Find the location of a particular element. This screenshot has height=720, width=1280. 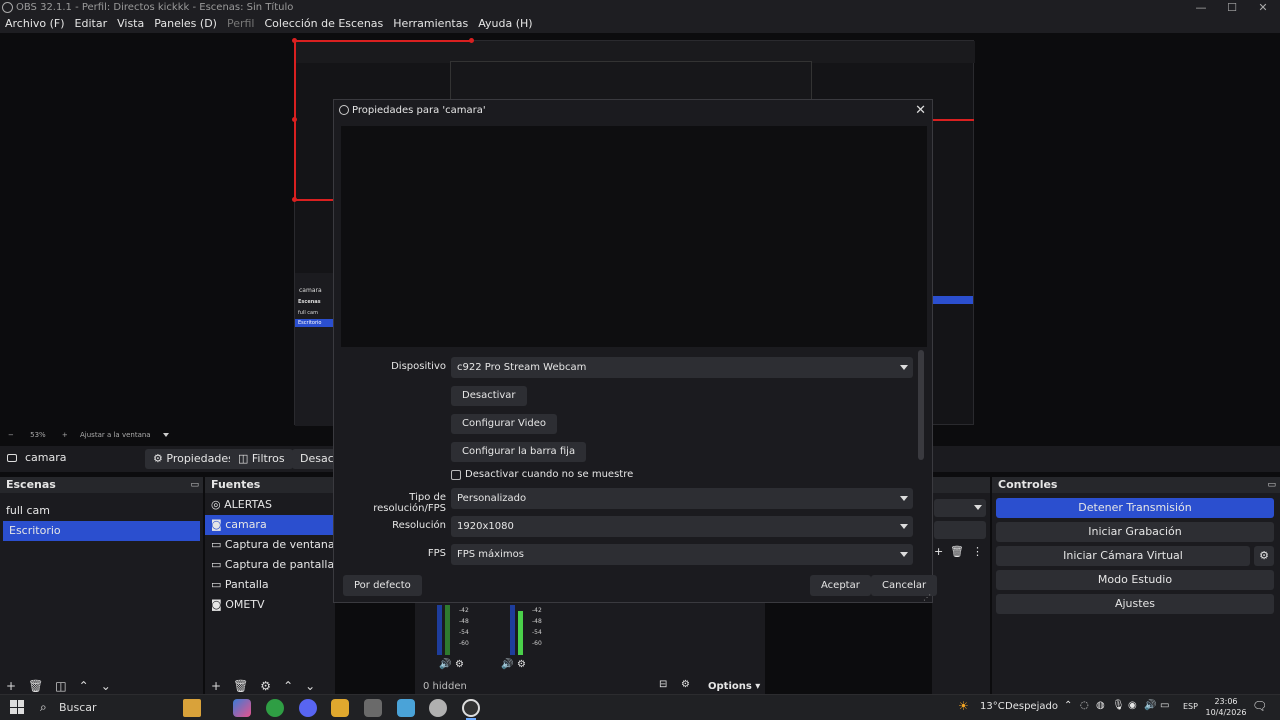

properties-button: ⚙ Propiedades is located at coordinates (193, 459).